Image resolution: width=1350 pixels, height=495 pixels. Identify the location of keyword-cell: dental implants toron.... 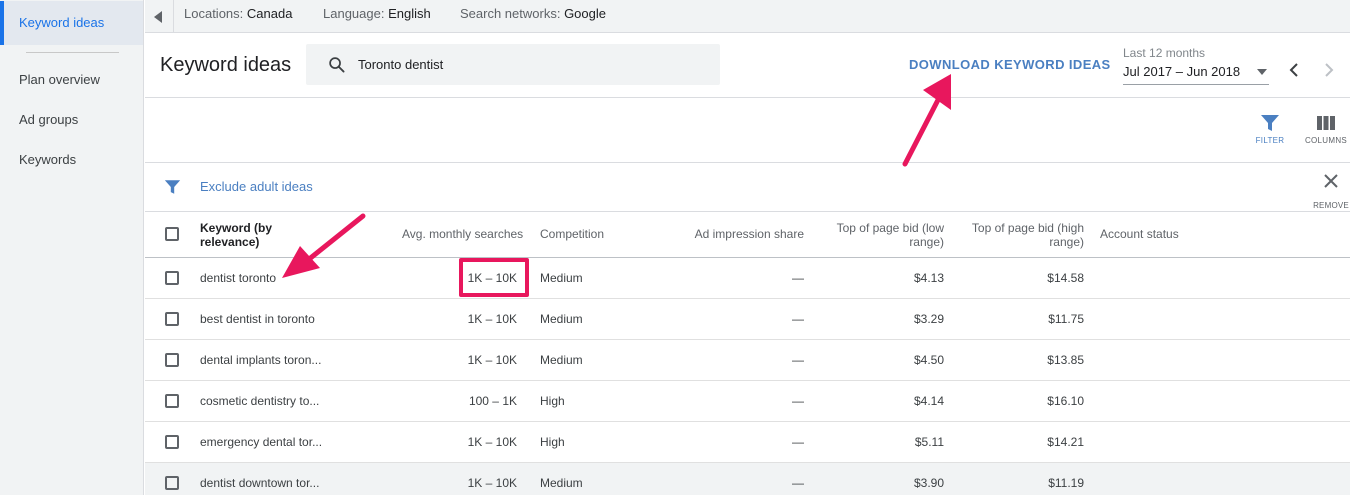
(261, 360).